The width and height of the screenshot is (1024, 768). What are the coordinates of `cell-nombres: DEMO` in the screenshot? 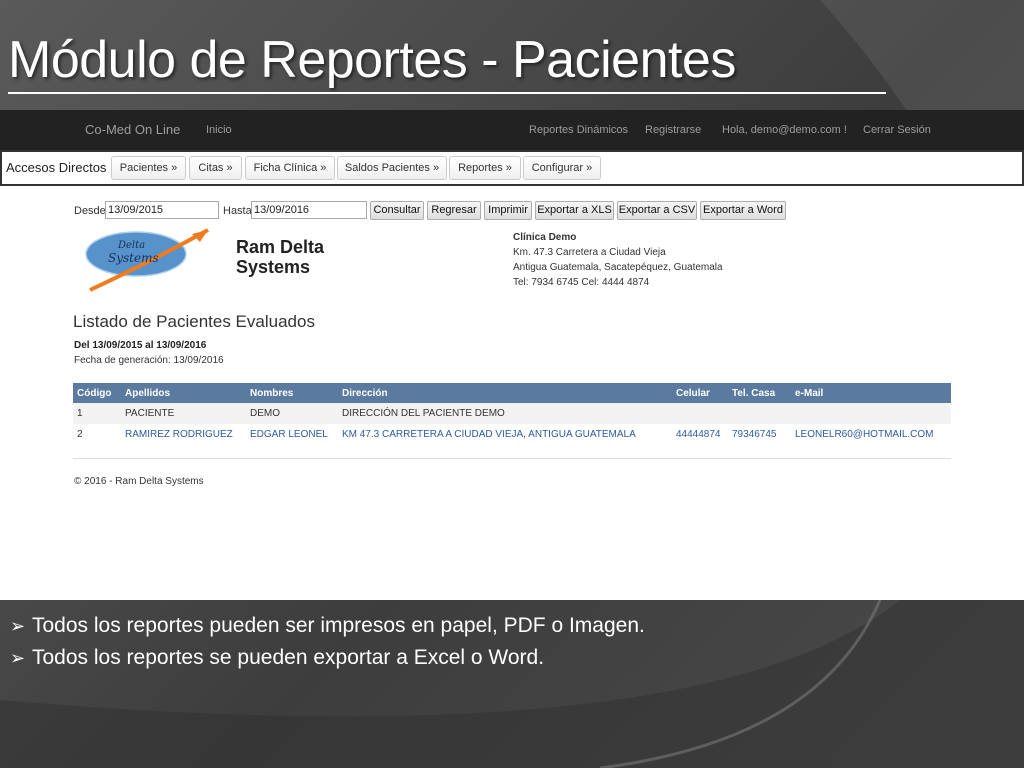 It's located at (292, 413).